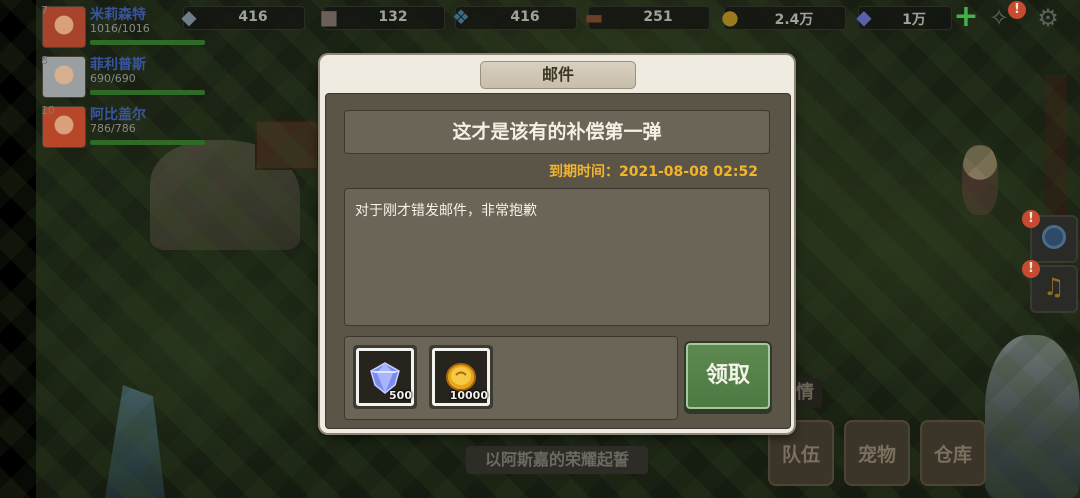 This screenshot has height=498, width=1080. What do you see at coordinates (121, 127) in the screenshot?
I see `party-member: 10 阿比盖尔 786/786` at bounding box center [121, 127].